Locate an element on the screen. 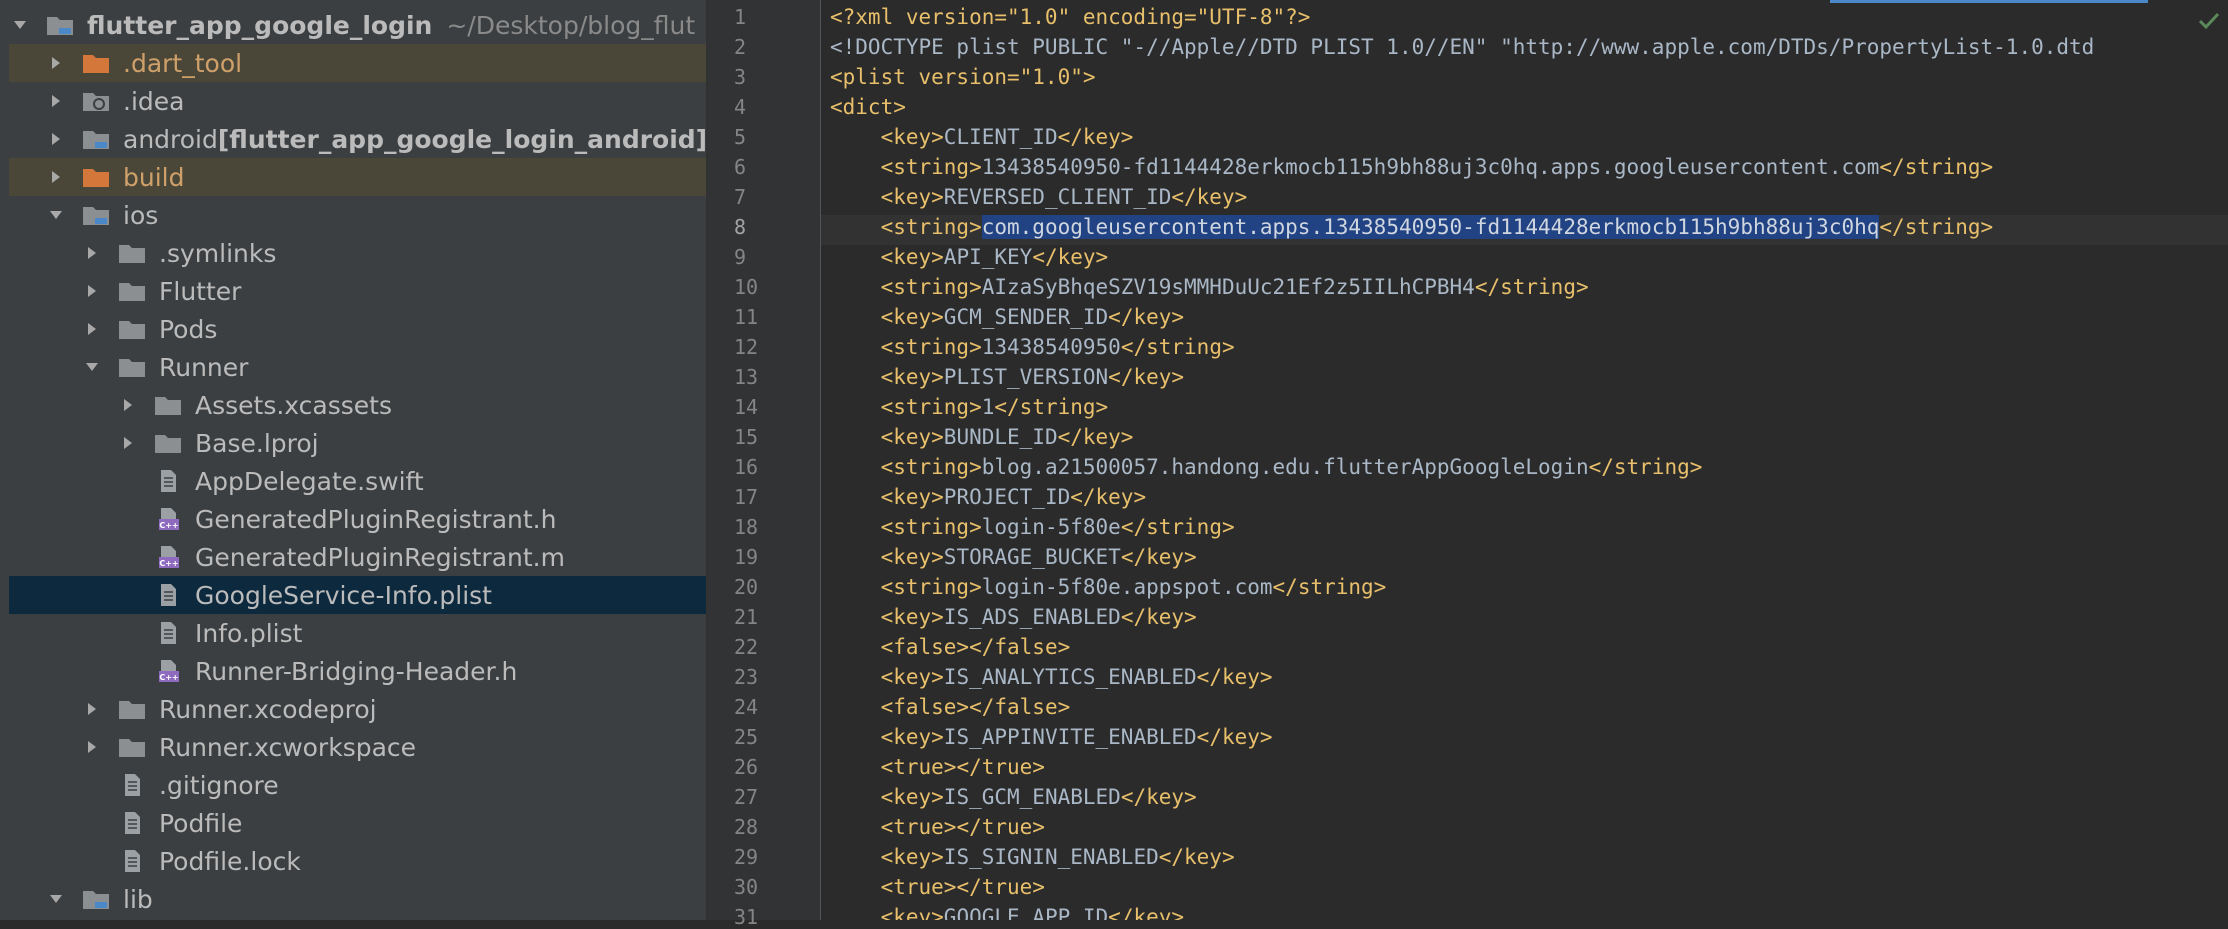 Image resolution: width=2228 pixels, height=929 pixels. code-line: <key>STORAGE_BUCKET</key> is located at coordinates (1038, 557).